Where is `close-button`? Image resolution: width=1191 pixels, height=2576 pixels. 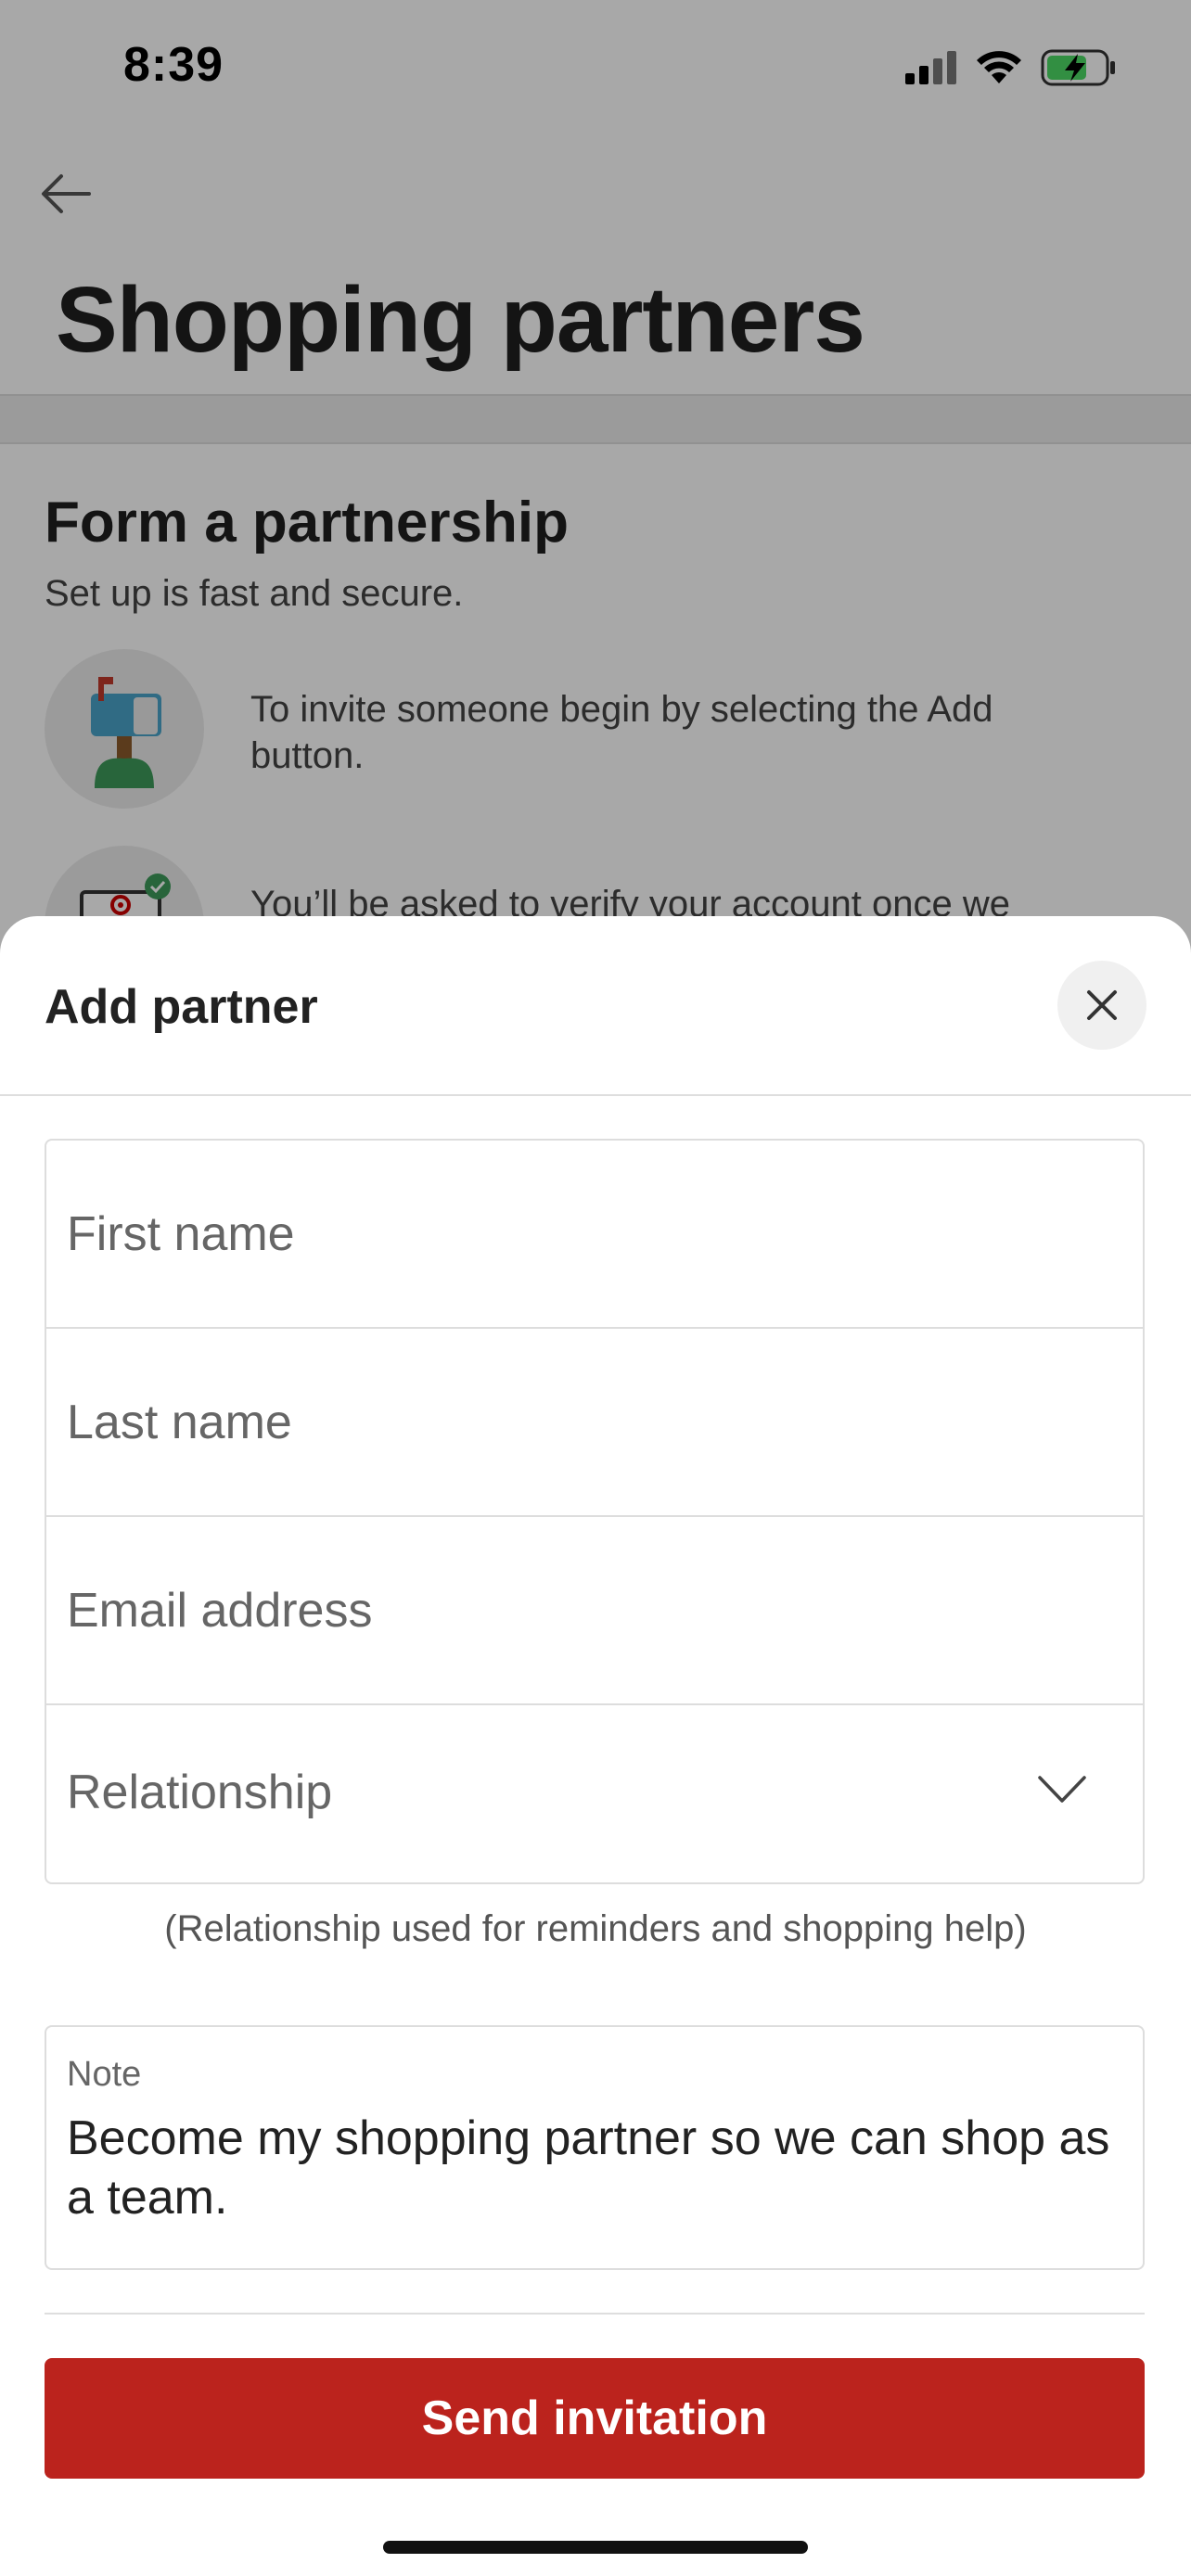
close-button is located at coordinates (1101, 1005).